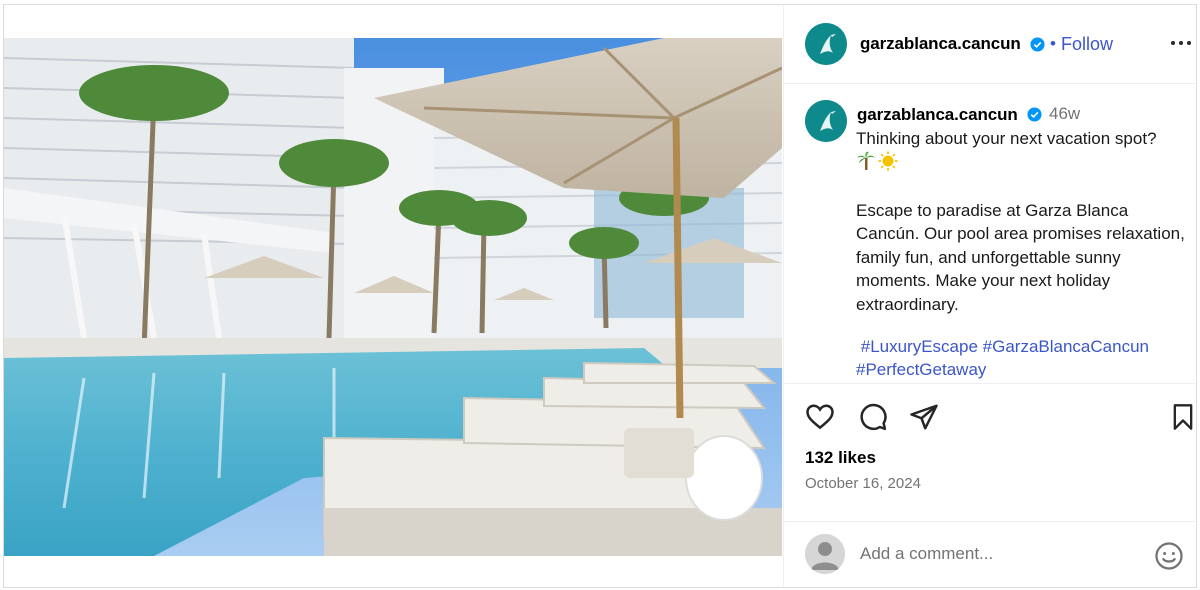  What do you see at coordinates (1000, 554) in the screenshot?
I see `comment-input` at bounding box center [1000, 554].